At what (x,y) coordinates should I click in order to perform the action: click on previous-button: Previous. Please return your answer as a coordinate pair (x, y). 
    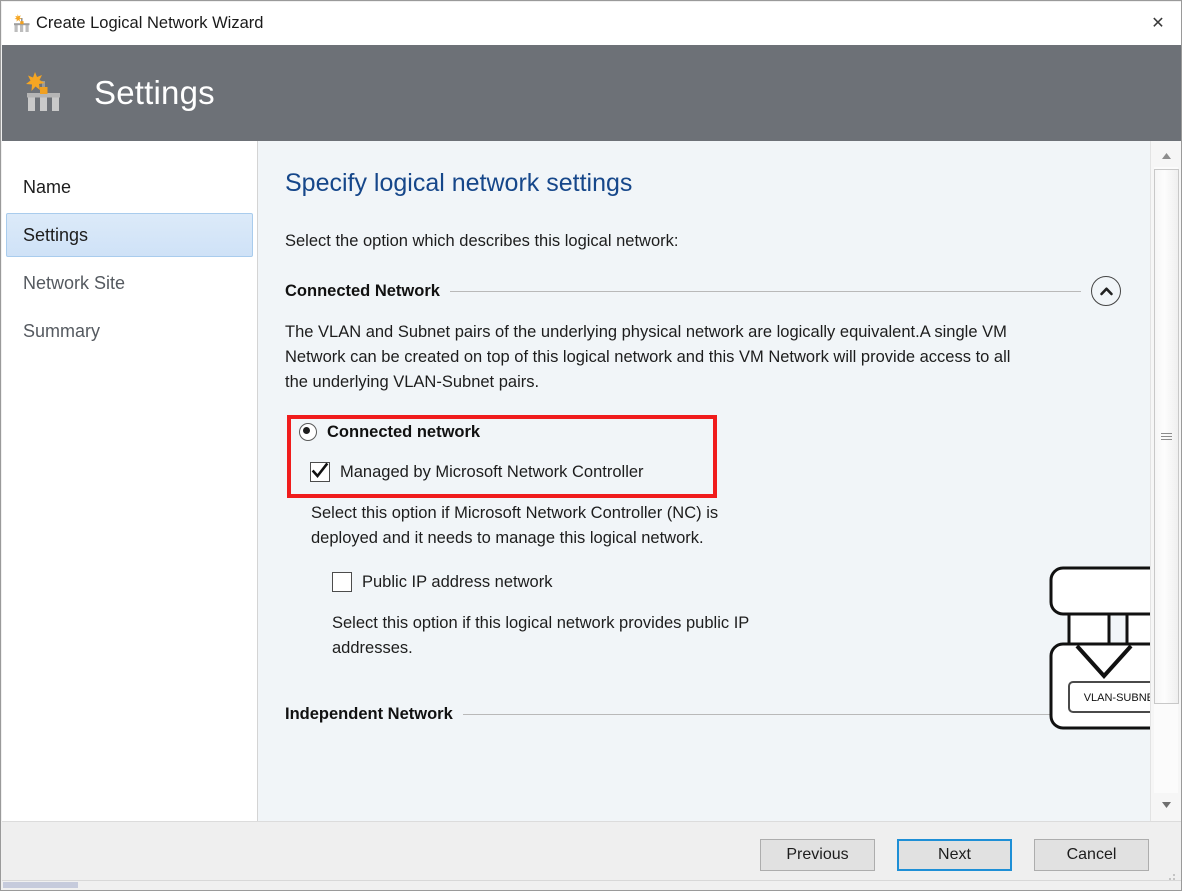
    Looking at the image, I should click on (817, 855).